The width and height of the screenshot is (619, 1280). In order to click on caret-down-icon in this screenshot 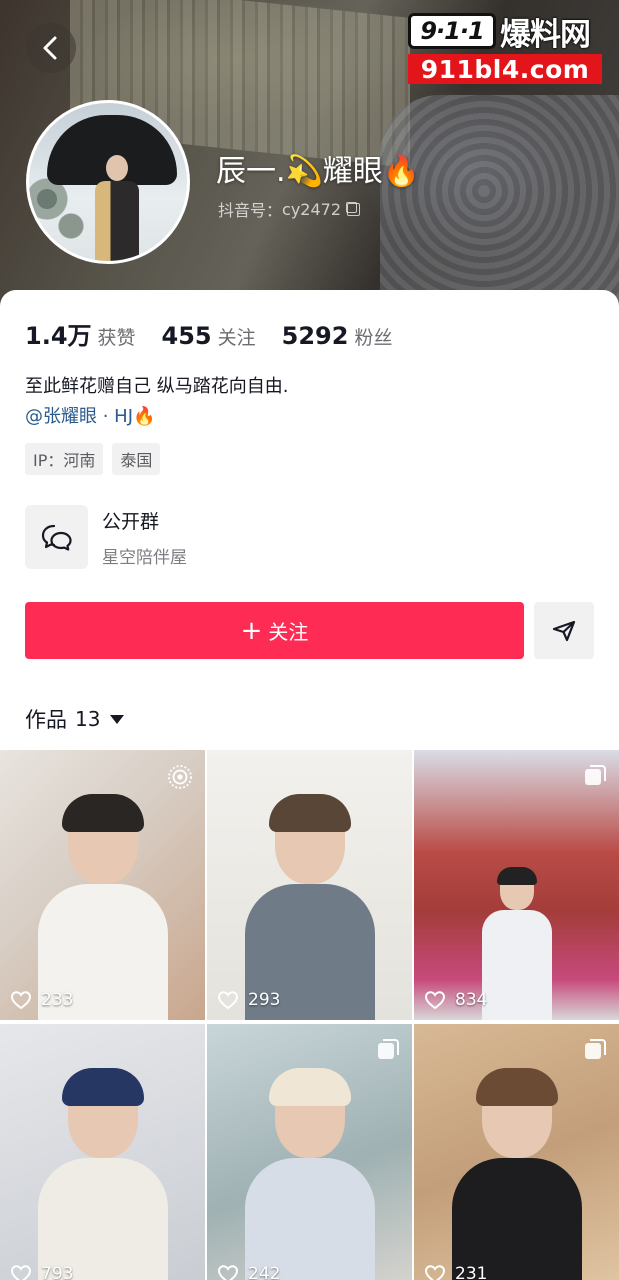, I will do `click(117, 719)`.